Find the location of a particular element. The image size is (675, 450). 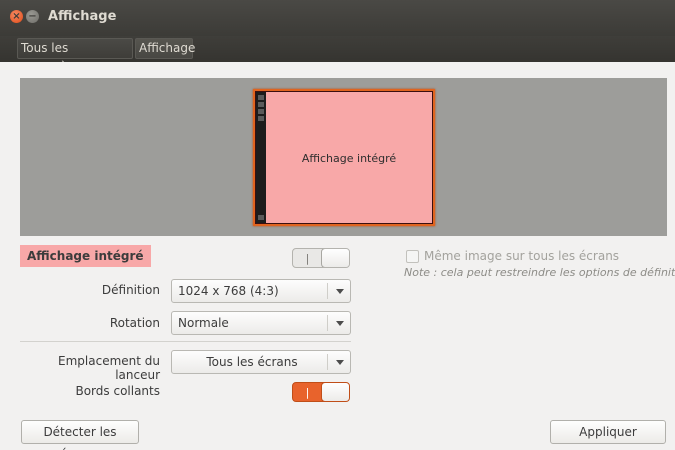

display-power-switch: | is located at coordinates (321, 258).